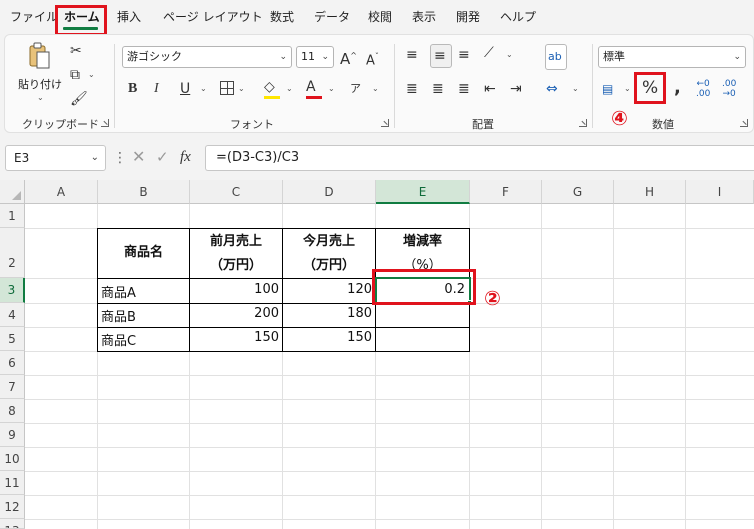  Describe the element at coordinates (213, 16) in the screenshot. I see `tab-page-layout: ページ レイアウト` at that location.